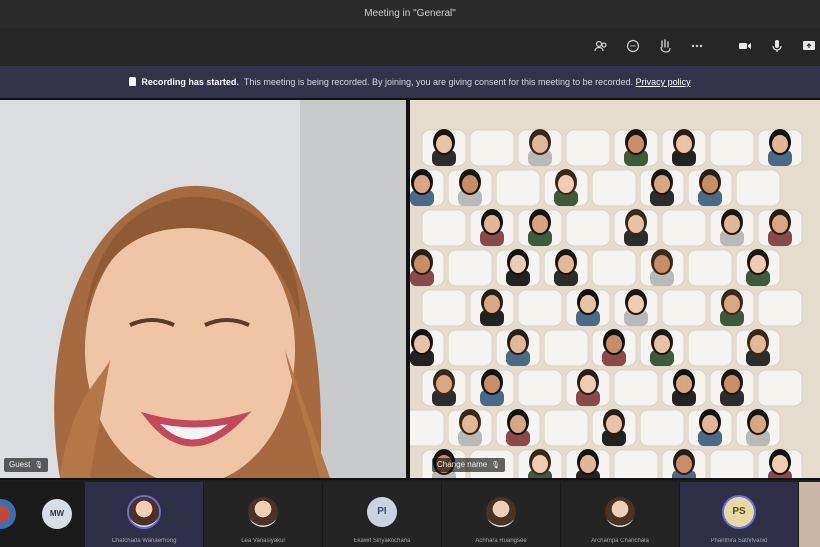 The image size is (820, 547). What do you see at coordinates (190, 82) in the screenshot?
I see `banner-title: Recording has started.` at bounding box center [190, 82].